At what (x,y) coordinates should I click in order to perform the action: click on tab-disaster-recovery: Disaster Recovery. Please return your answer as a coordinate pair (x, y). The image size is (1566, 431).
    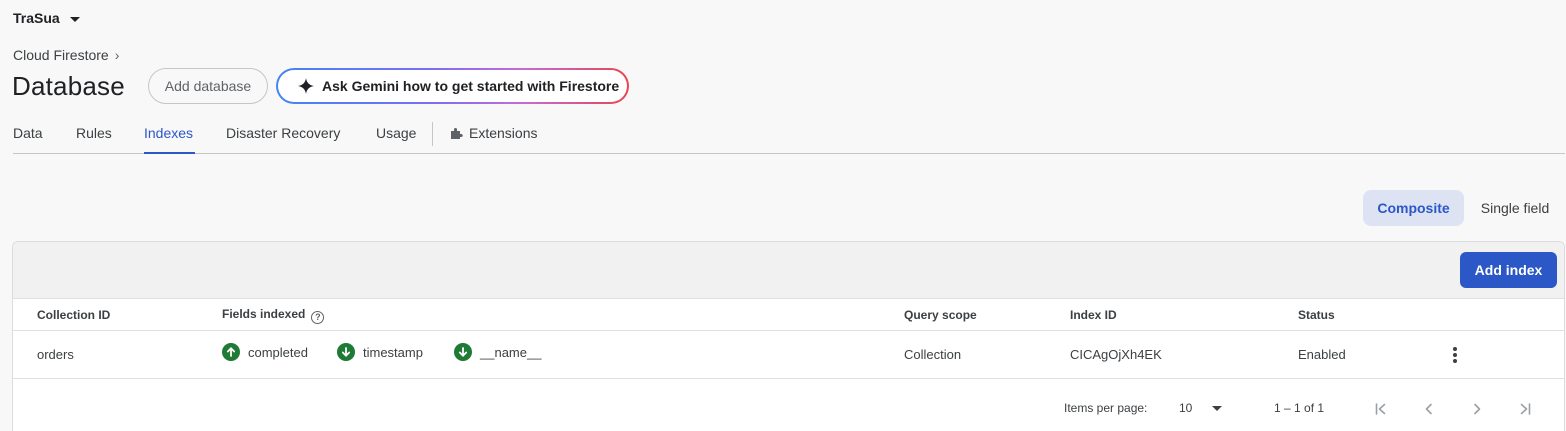
    Looking at the image, I should click on (283, 133).